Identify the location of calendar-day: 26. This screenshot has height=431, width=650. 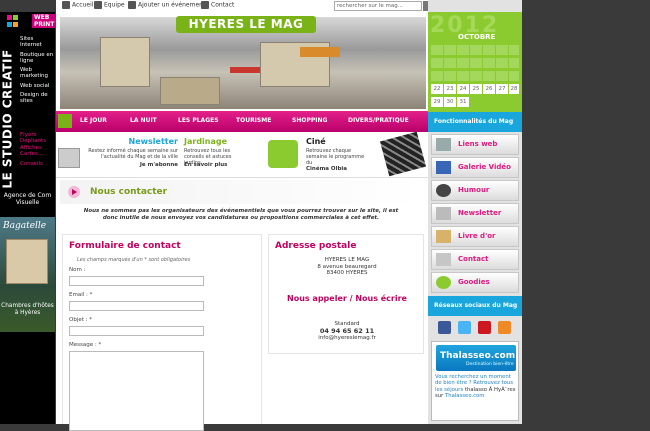
(489, 89).